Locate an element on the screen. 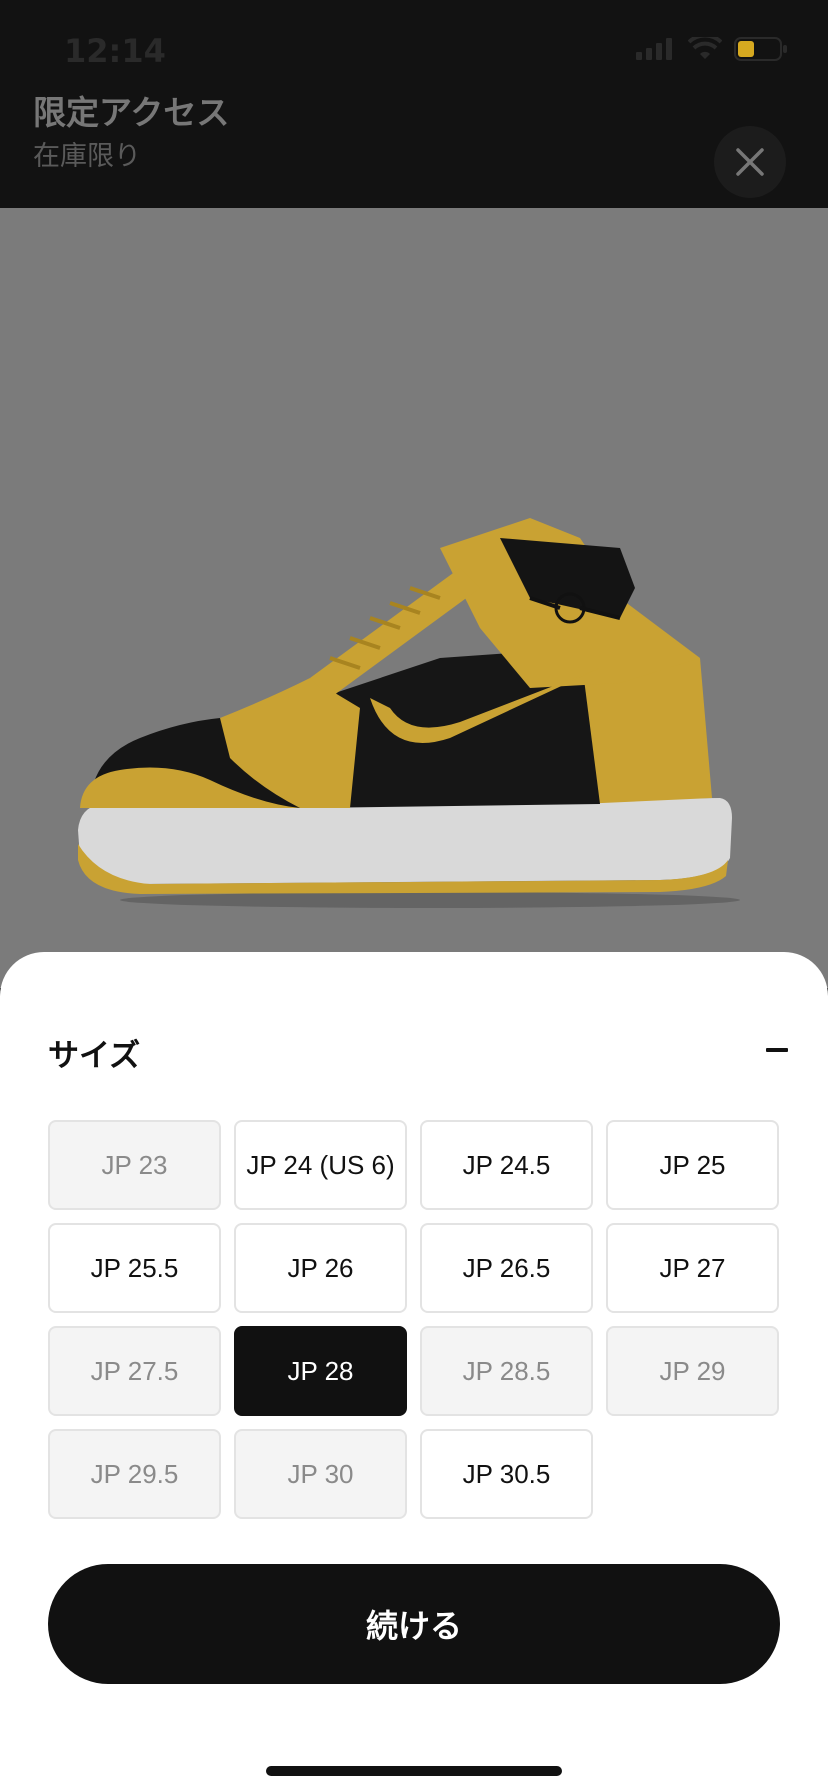 This screenshot has height=1792, width=828. wifi-icon is located at coordinates (705, 48).